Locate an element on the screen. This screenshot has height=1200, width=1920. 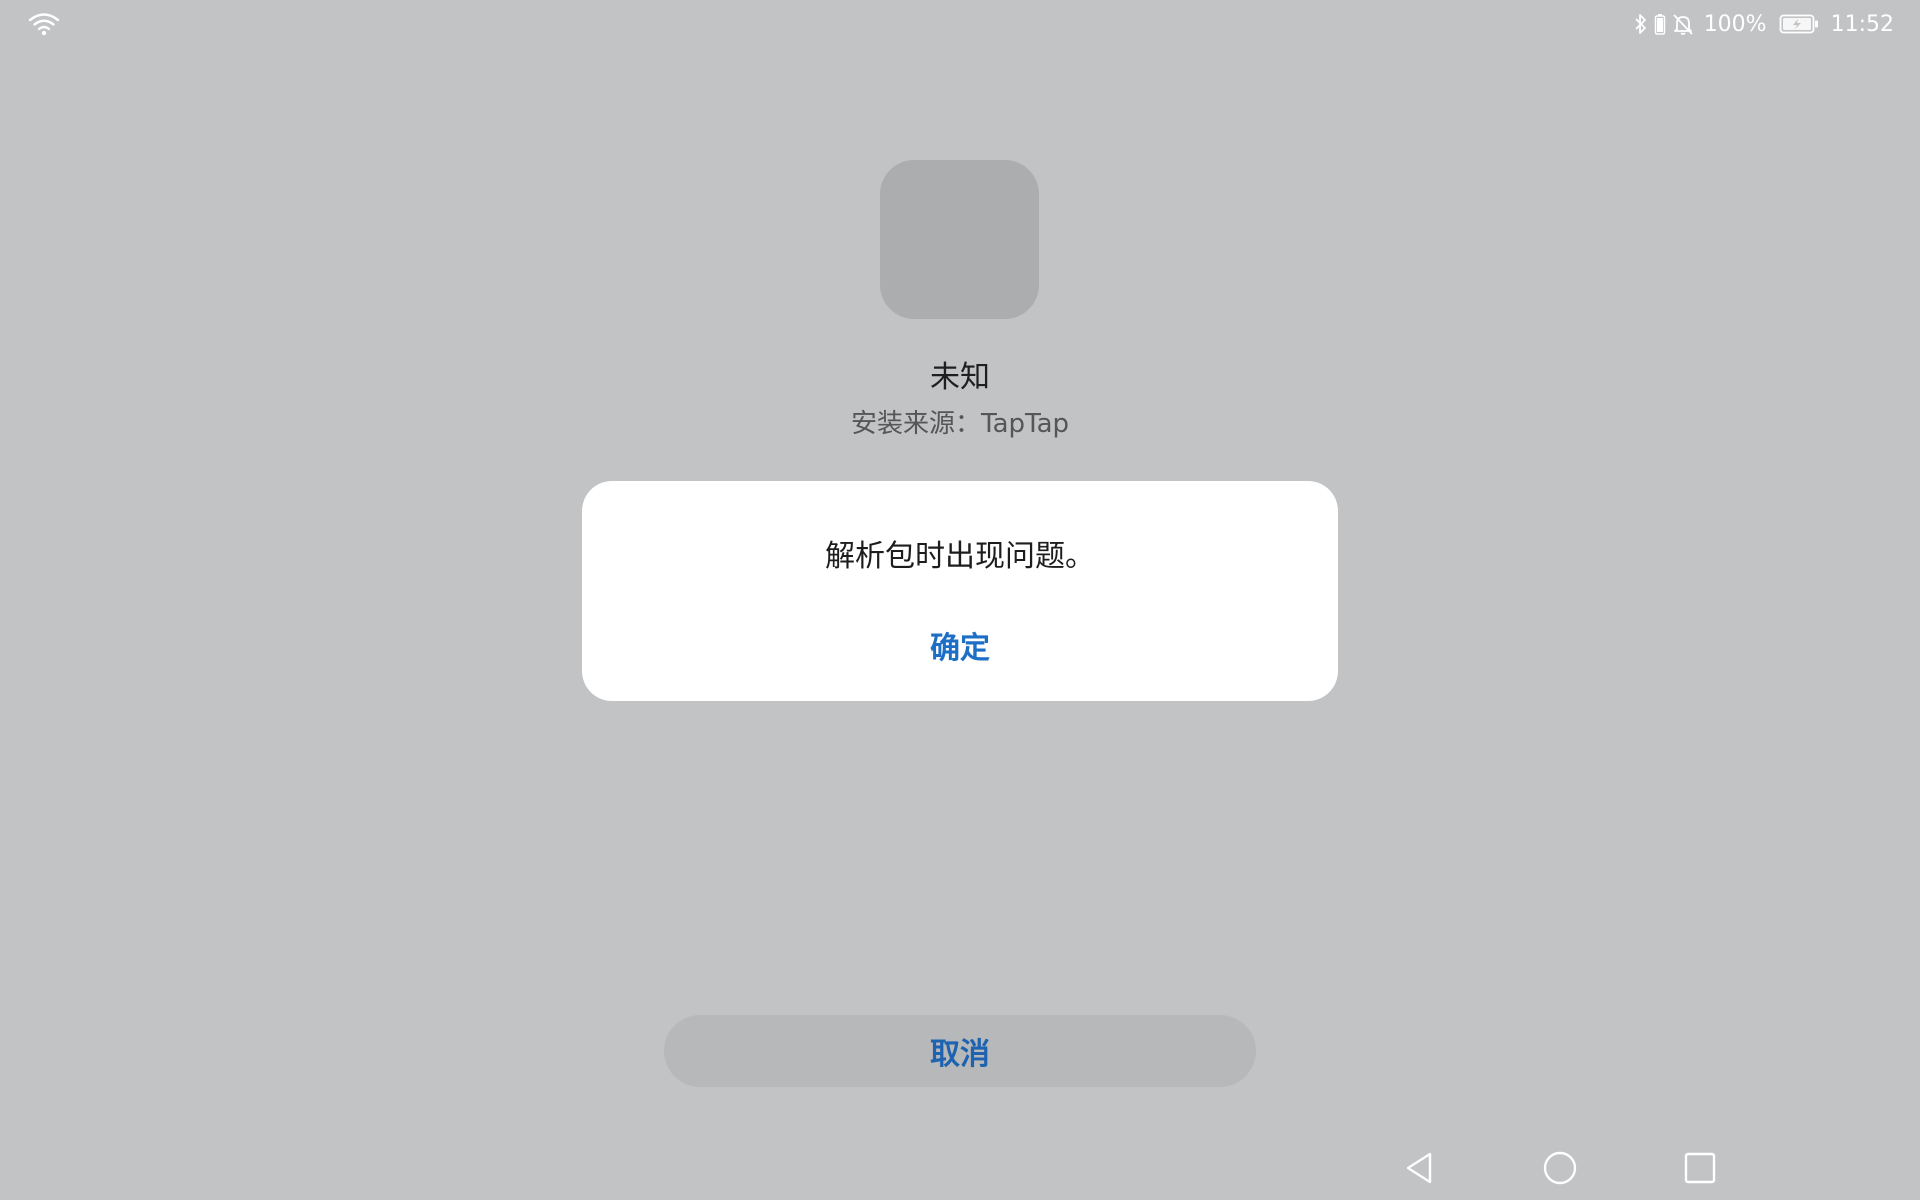
dialog-message: 解析包时出现问题。 is located at coordinates (960, 556).